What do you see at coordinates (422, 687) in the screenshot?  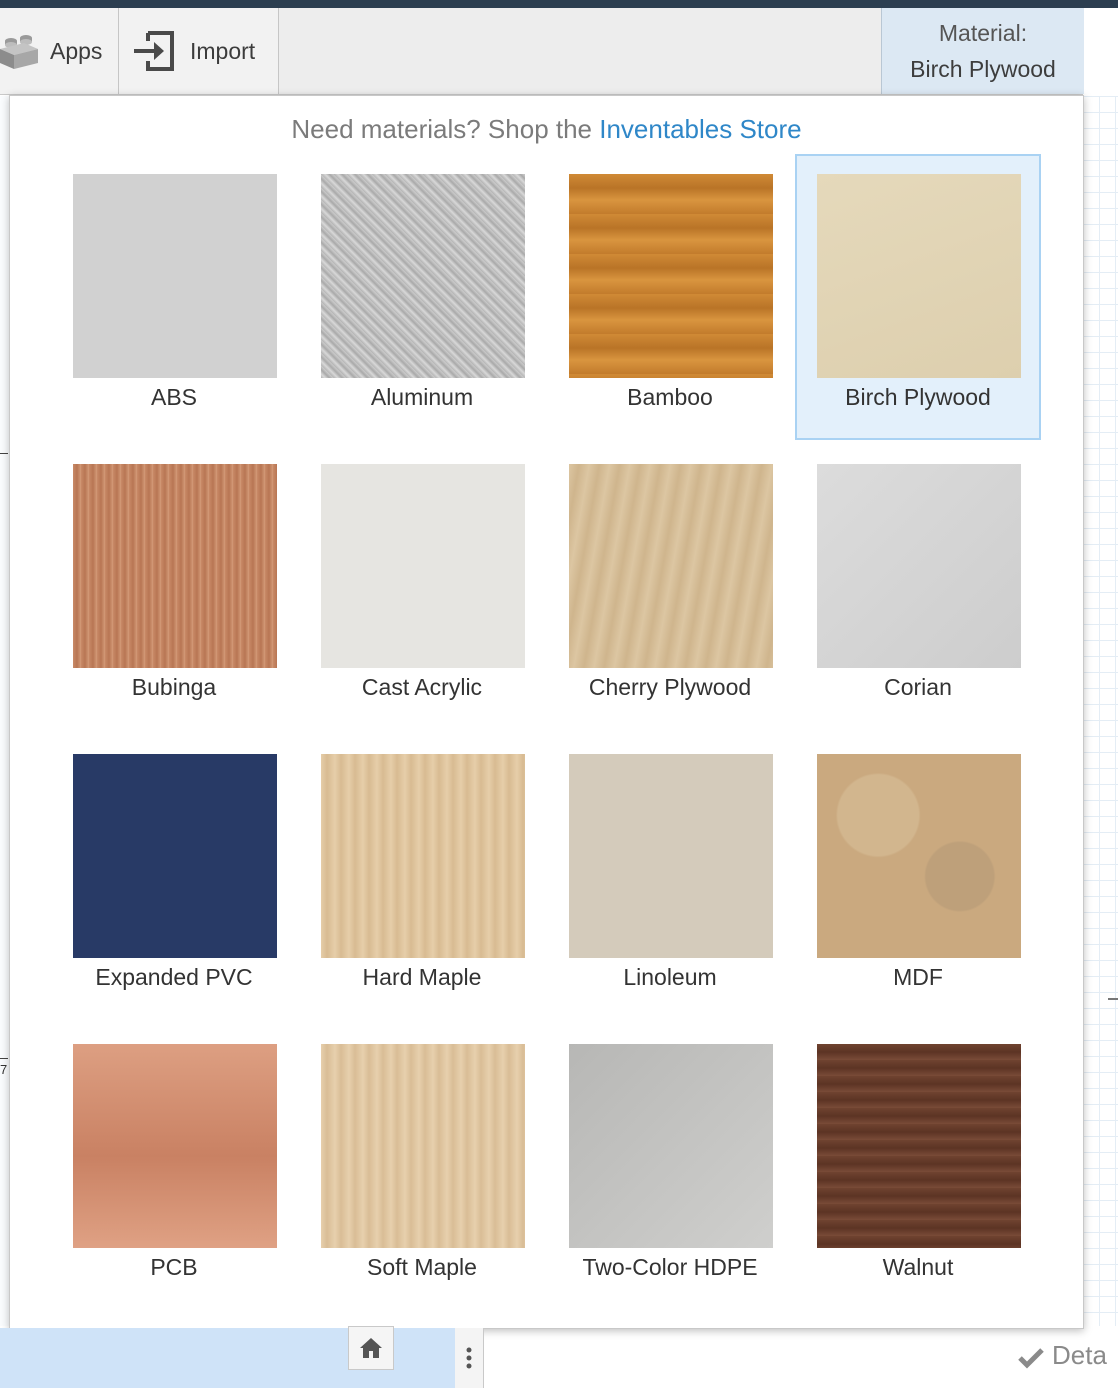 I see `material-label: Cast Acrylic` at bounding box center [422, 687].